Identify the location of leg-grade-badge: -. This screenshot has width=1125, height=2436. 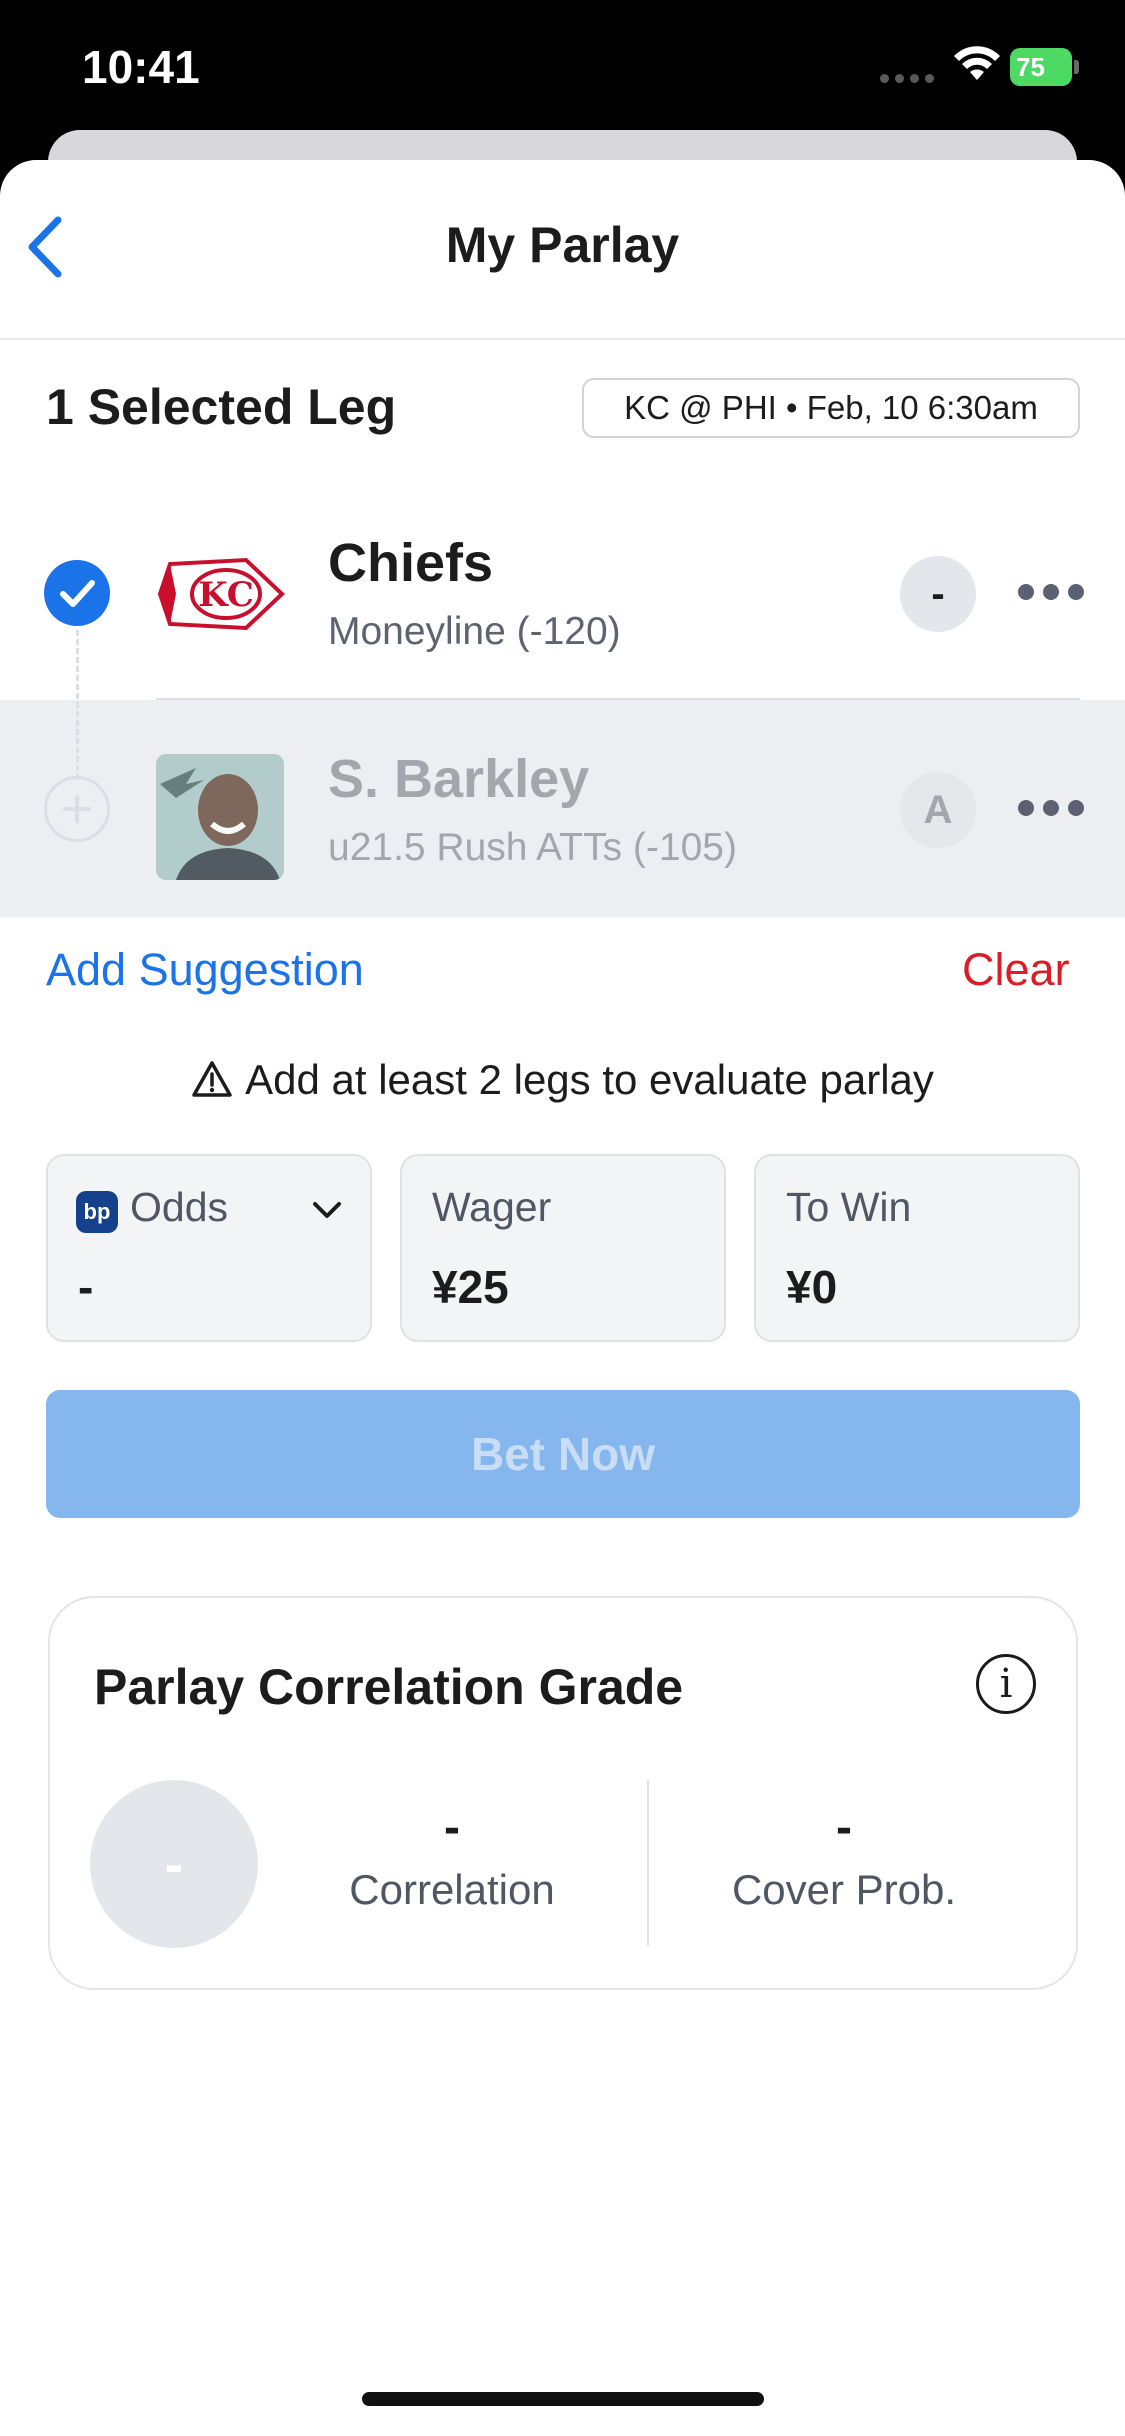
(938, 594).